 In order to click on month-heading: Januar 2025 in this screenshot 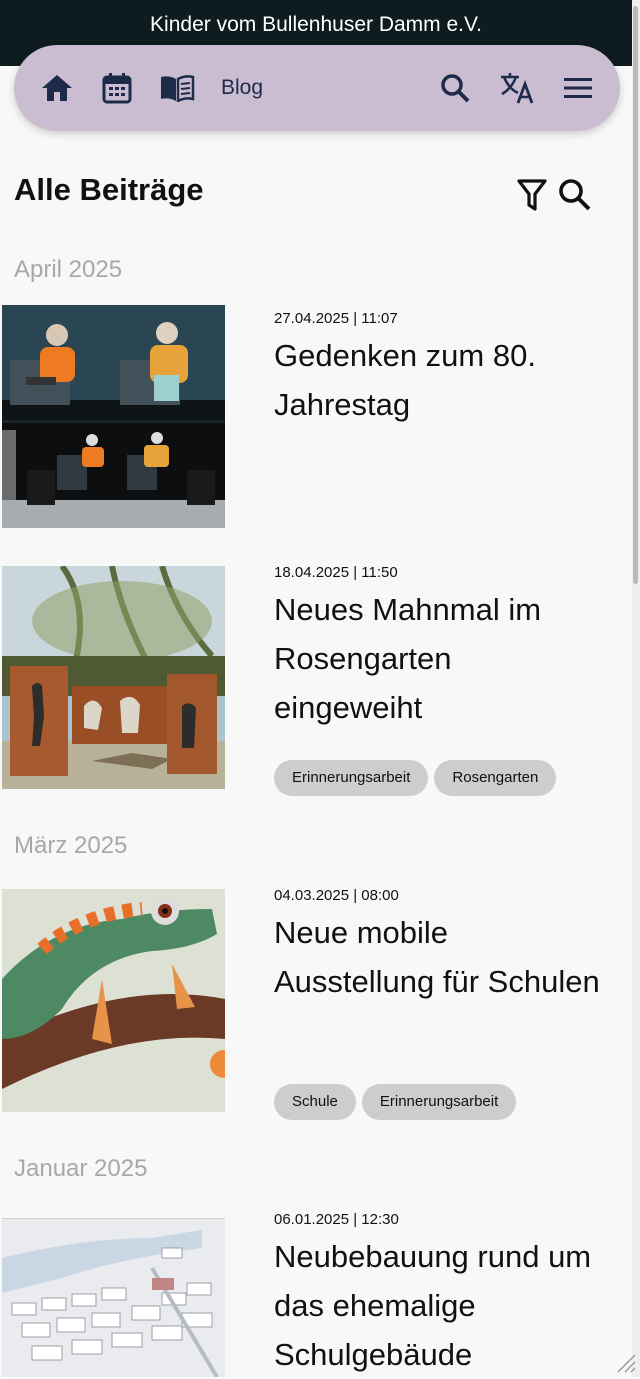, I will do `click(81, 1168)`.